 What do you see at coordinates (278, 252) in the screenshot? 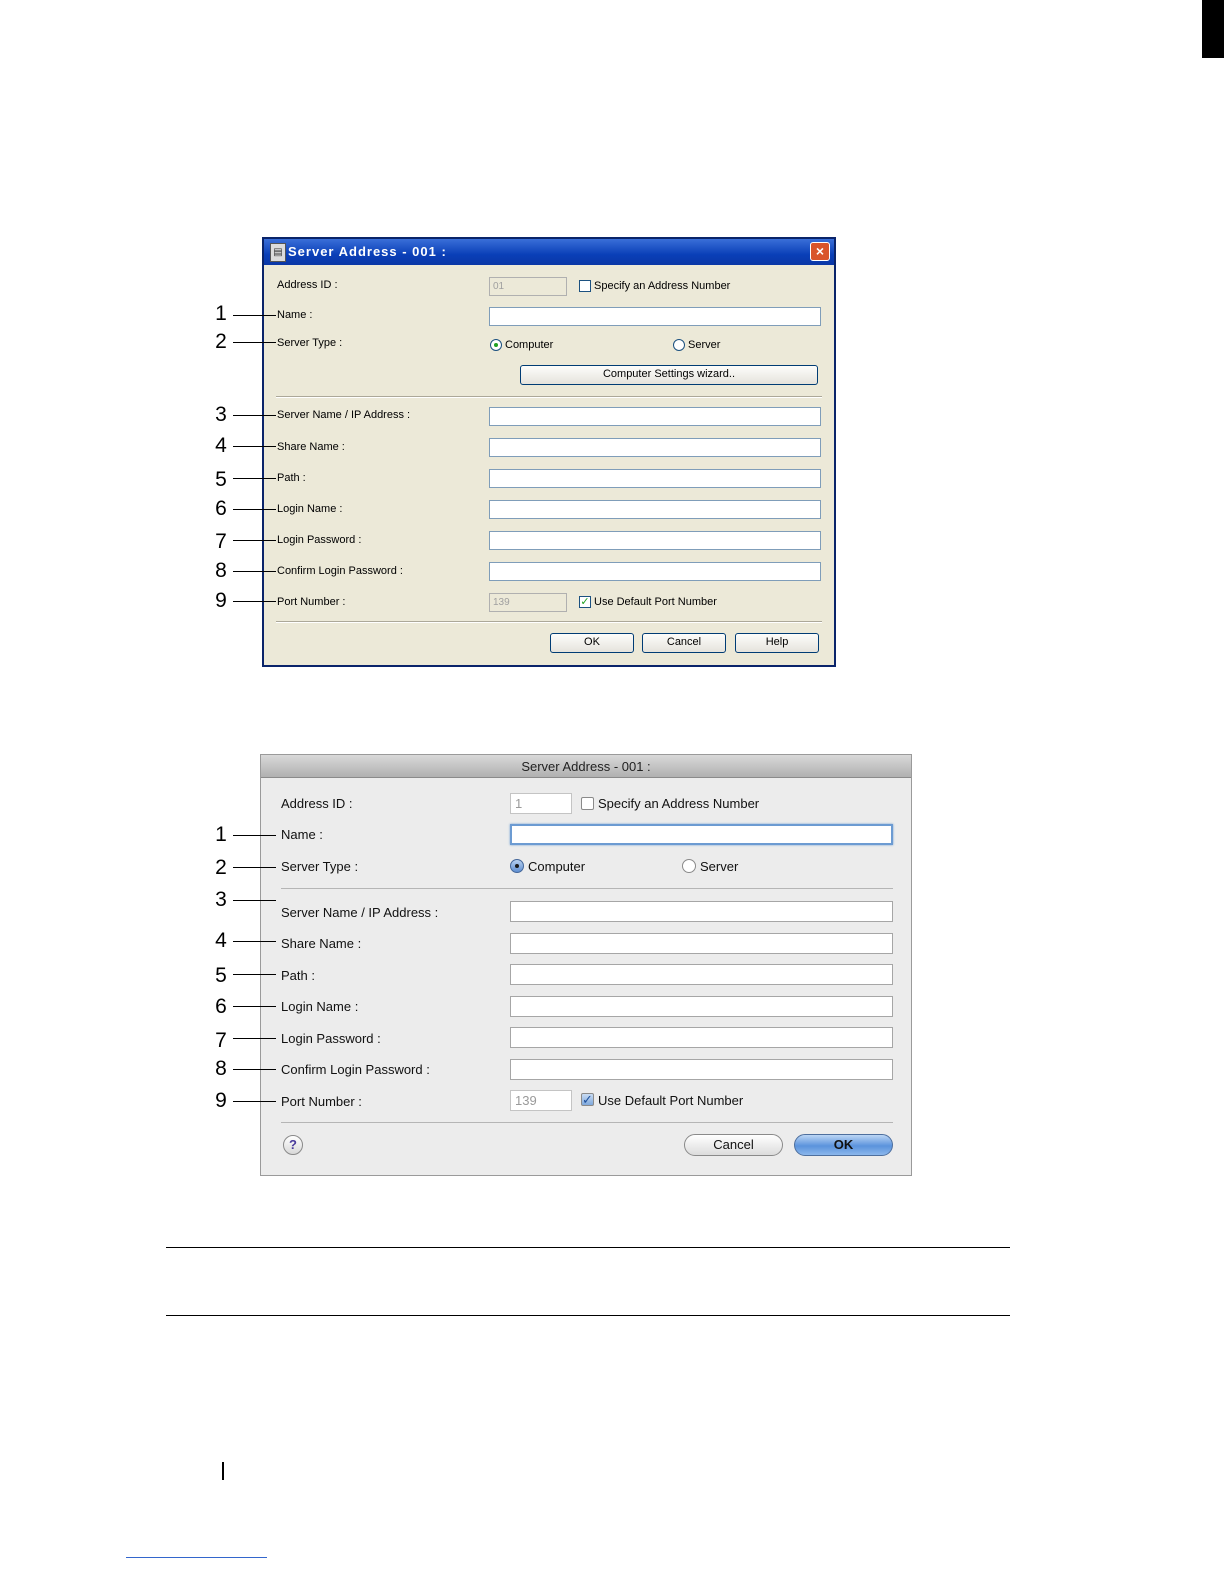
I see `dialog-app-icon: ▤` at bounding box center [278, 252].